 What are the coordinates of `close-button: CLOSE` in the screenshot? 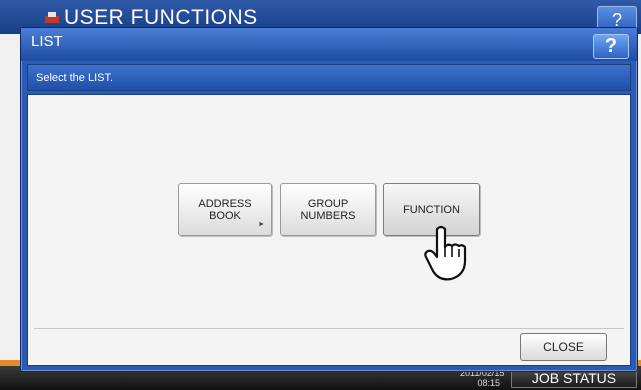 It's located at (563, 347).